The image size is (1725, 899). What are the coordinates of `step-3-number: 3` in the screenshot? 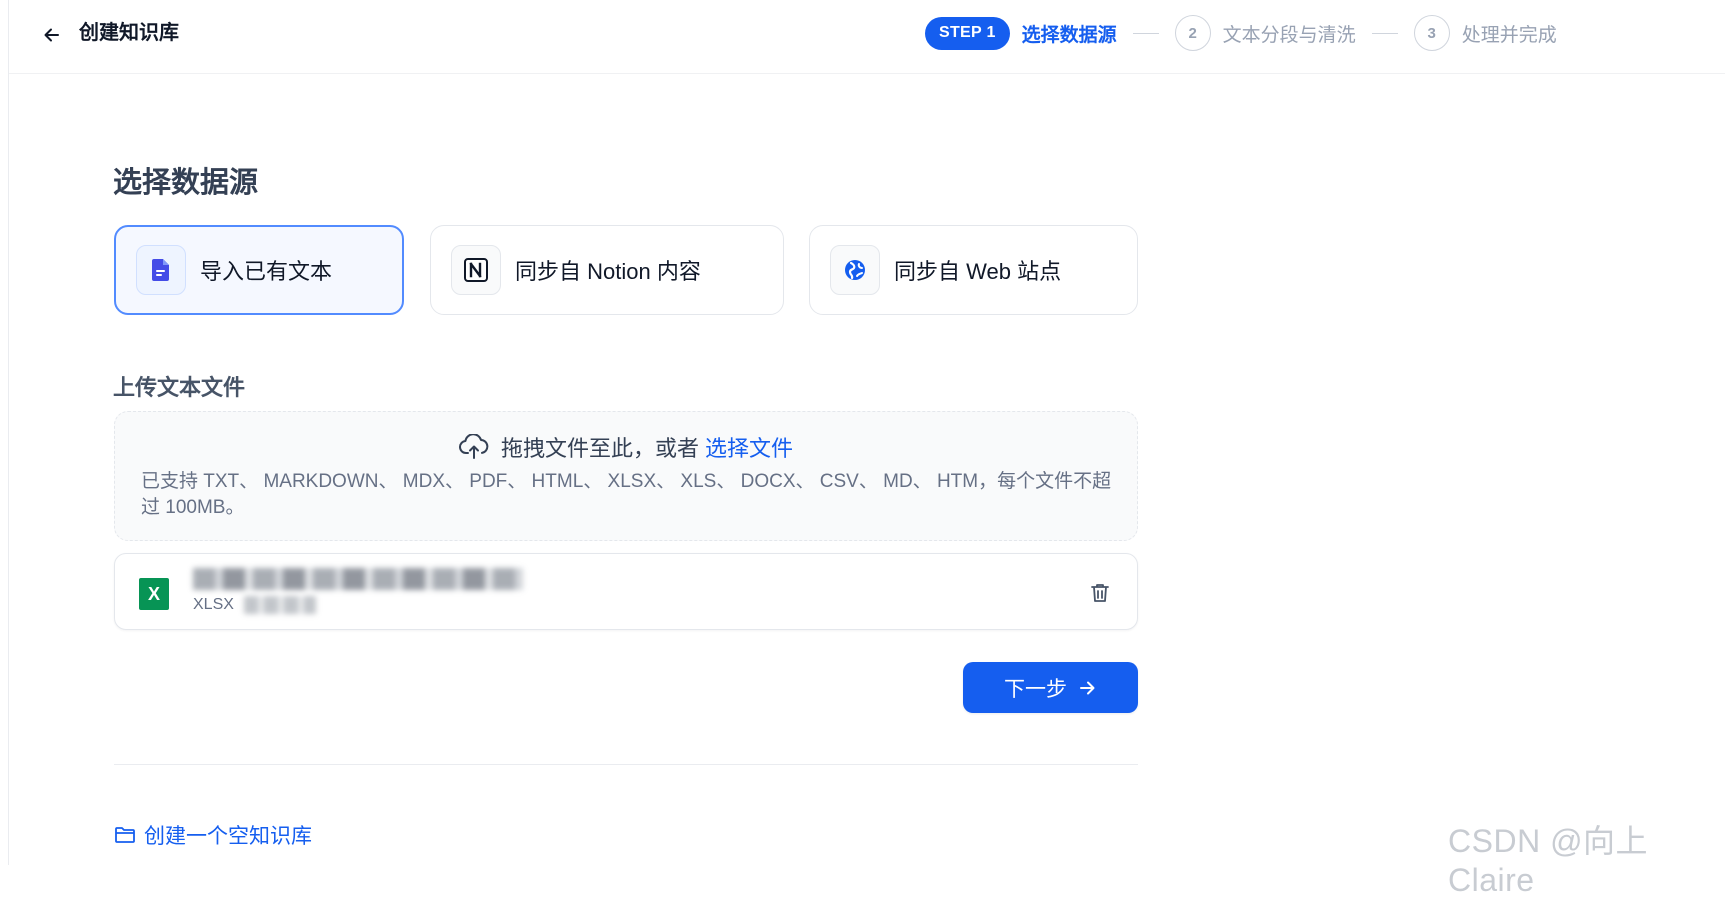 It's located at (1431, 33).